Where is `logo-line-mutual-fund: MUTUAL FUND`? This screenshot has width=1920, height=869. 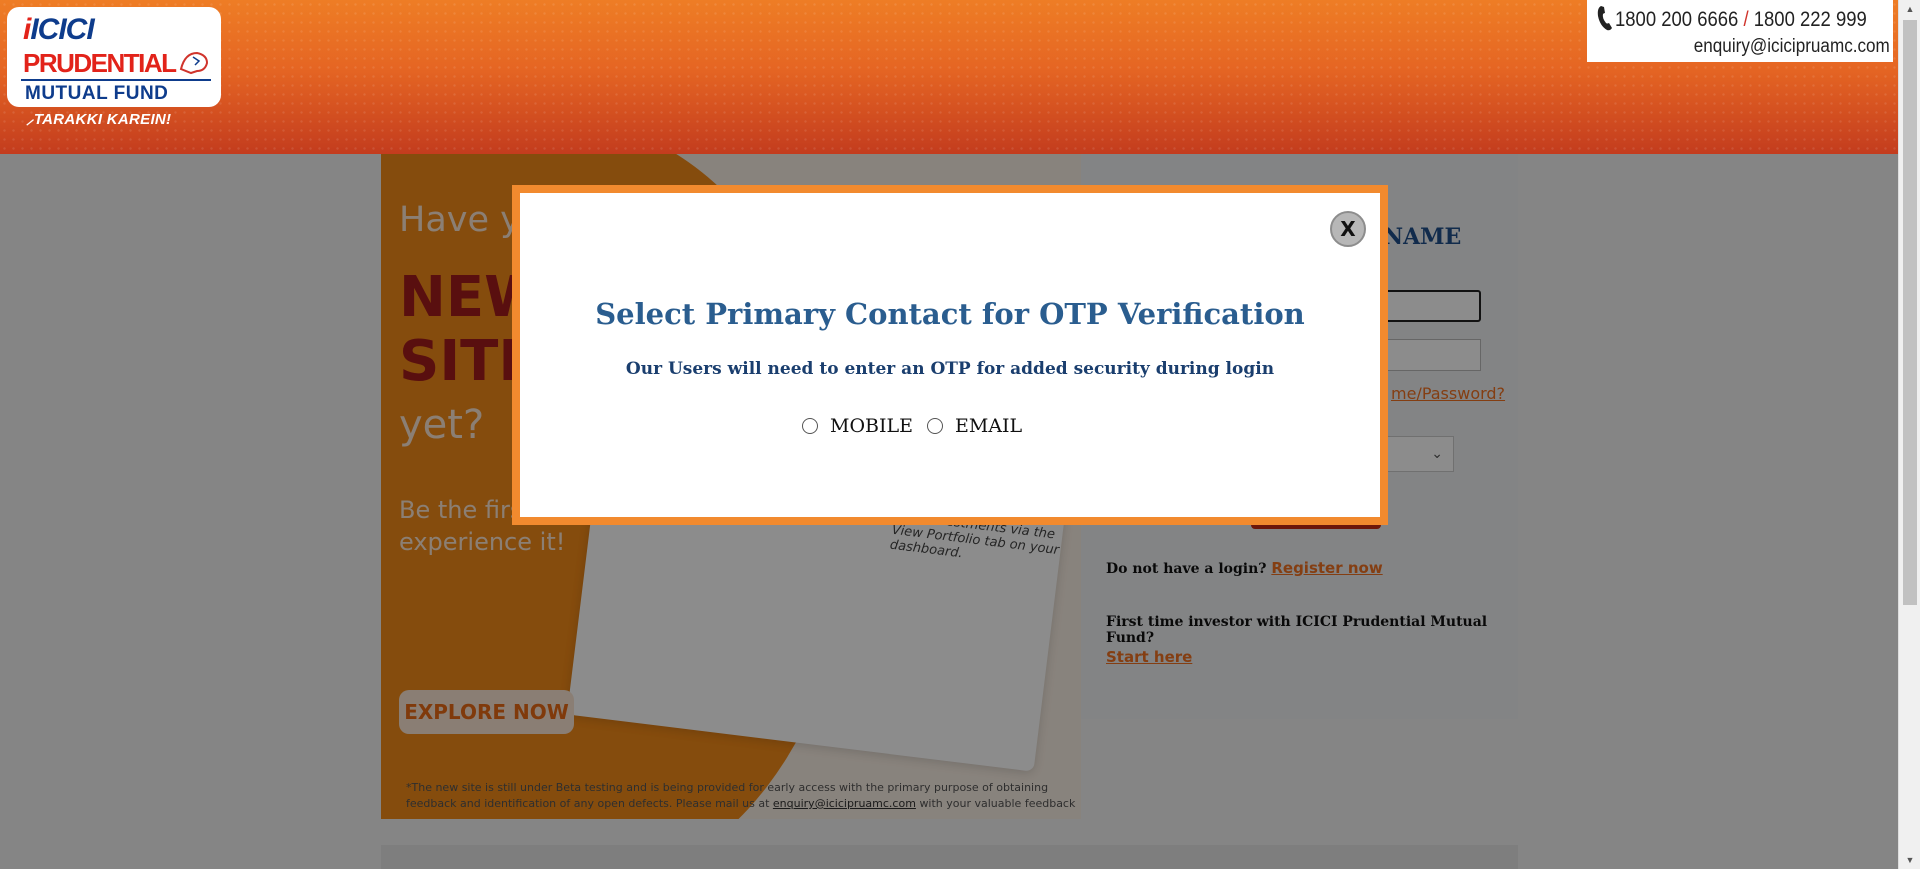 logo-line-mutual-fund: MUTUAL FUND is located at coordinates (97, 93).